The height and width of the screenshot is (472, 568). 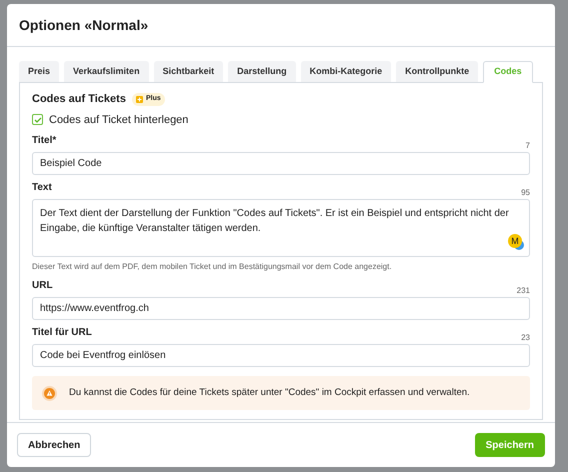 I want to click on input-field: Beispiel Code, so click(x=281, y=163).